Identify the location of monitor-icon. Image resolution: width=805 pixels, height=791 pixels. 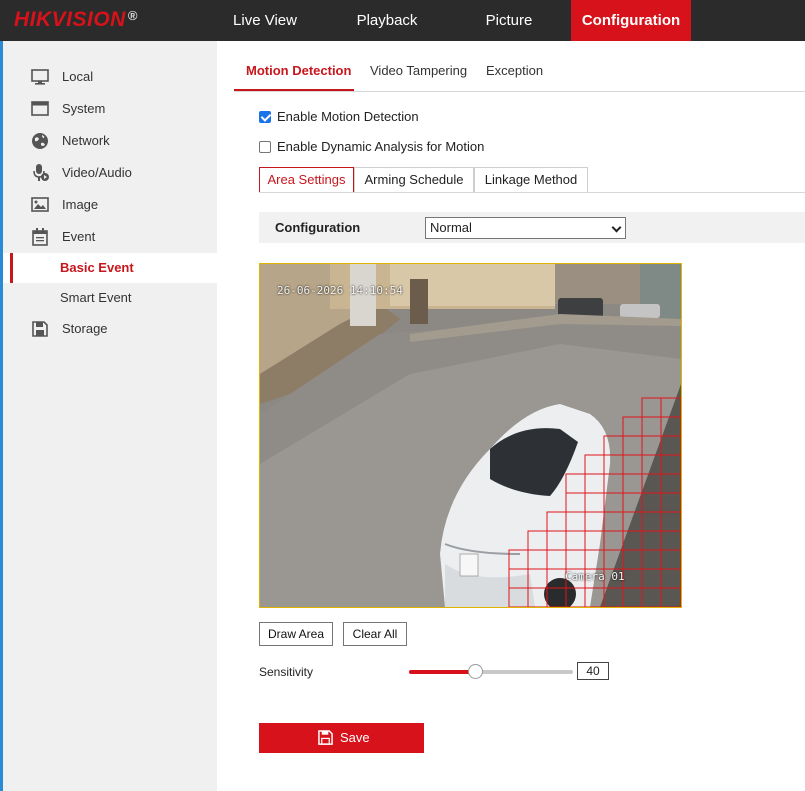
(40, 77).